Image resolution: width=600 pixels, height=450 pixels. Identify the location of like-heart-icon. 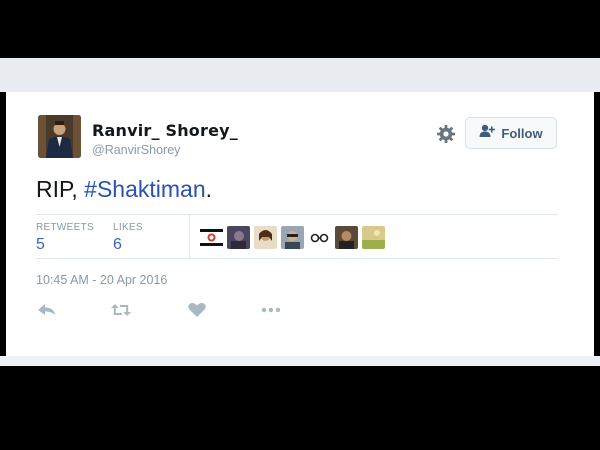
(197, 310).